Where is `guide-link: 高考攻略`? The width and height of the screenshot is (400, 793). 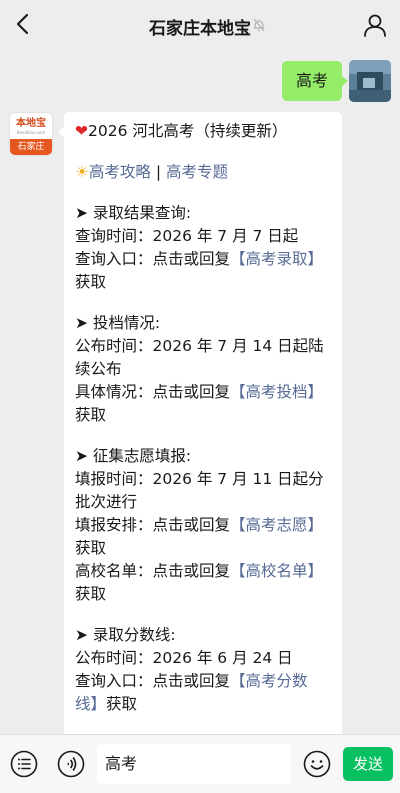 guide-link: 高考攻略 is located at coordinates (120, 172).